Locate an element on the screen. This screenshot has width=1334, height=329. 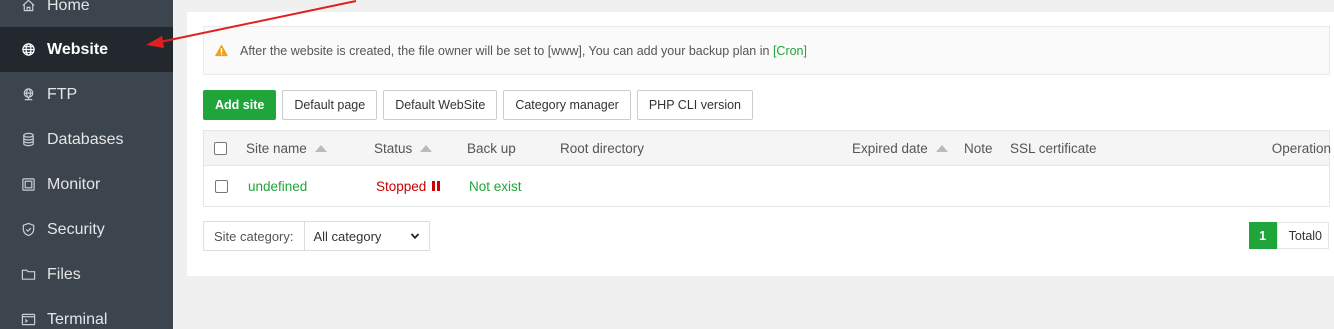
backup-link: Not exist is located at coordinates (495, 186).